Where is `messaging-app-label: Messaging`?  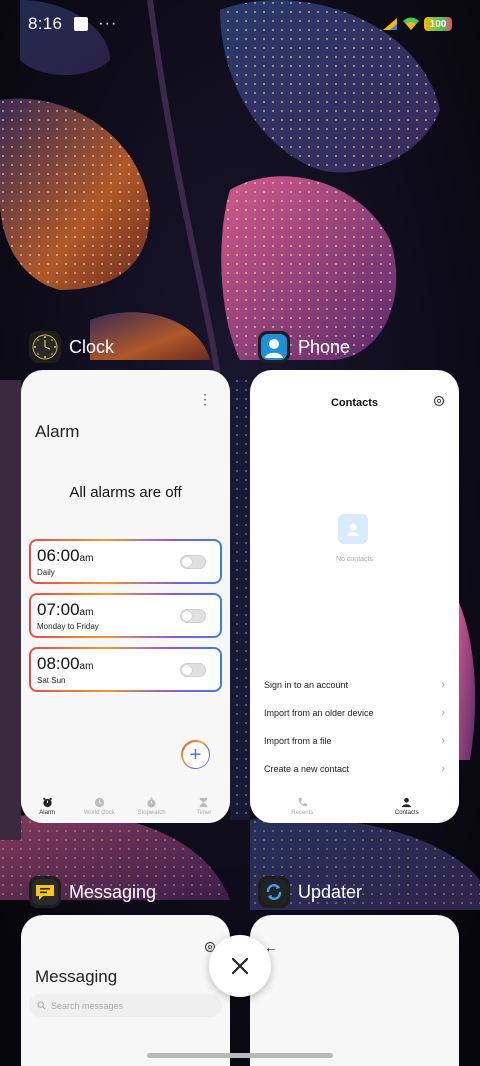
messaging-app-label: Messaging is located at coordinates (92, 892).